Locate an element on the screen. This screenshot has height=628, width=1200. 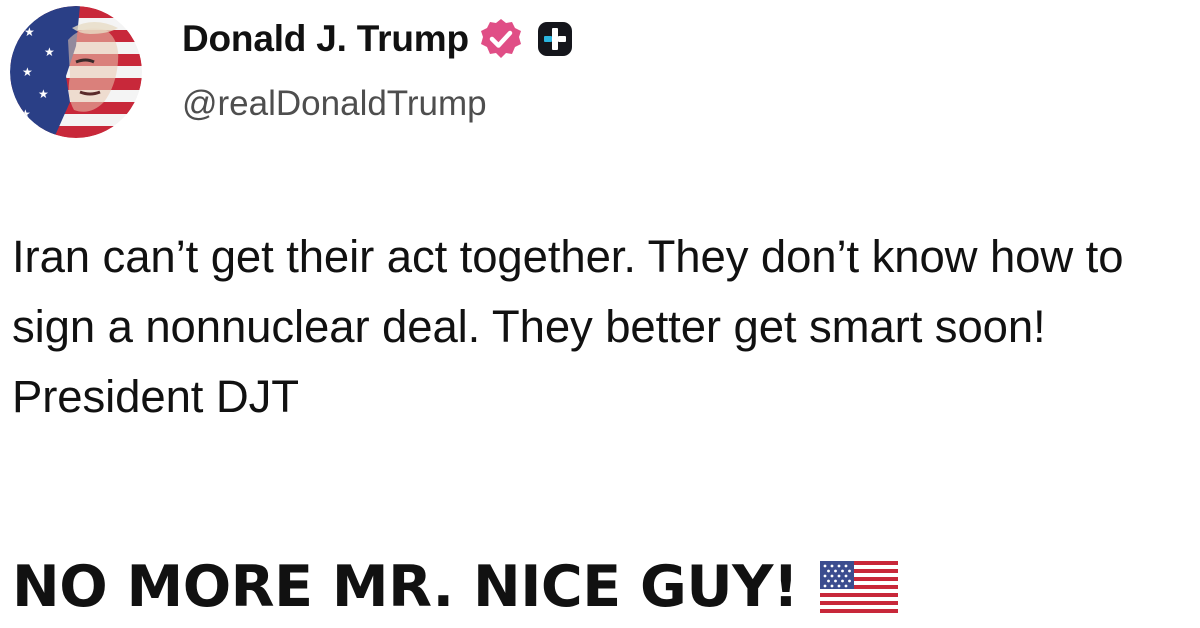
display-name: Donald J. Trump is located at coordinates (325, 39).